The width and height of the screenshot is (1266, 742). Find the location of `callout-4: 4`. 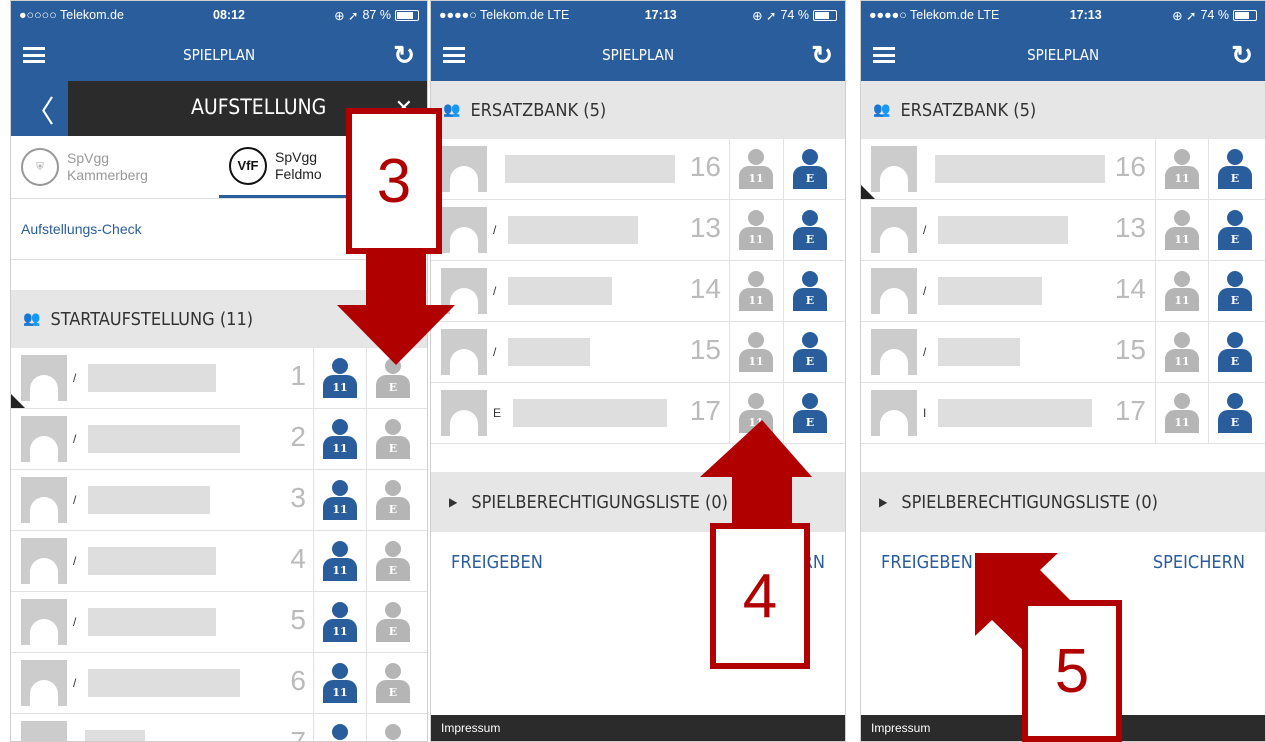

callout-4: 4 is located at coordinates (760, 596).